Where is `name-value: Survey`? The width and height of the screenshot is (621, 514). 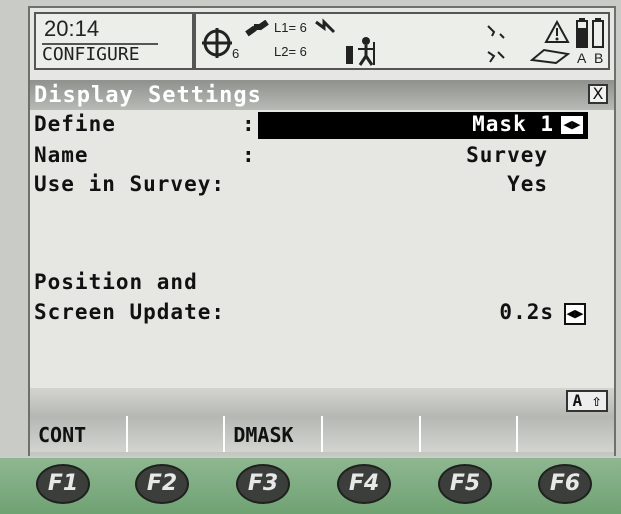 name-value: Survey is located at coordinates (507, 155).